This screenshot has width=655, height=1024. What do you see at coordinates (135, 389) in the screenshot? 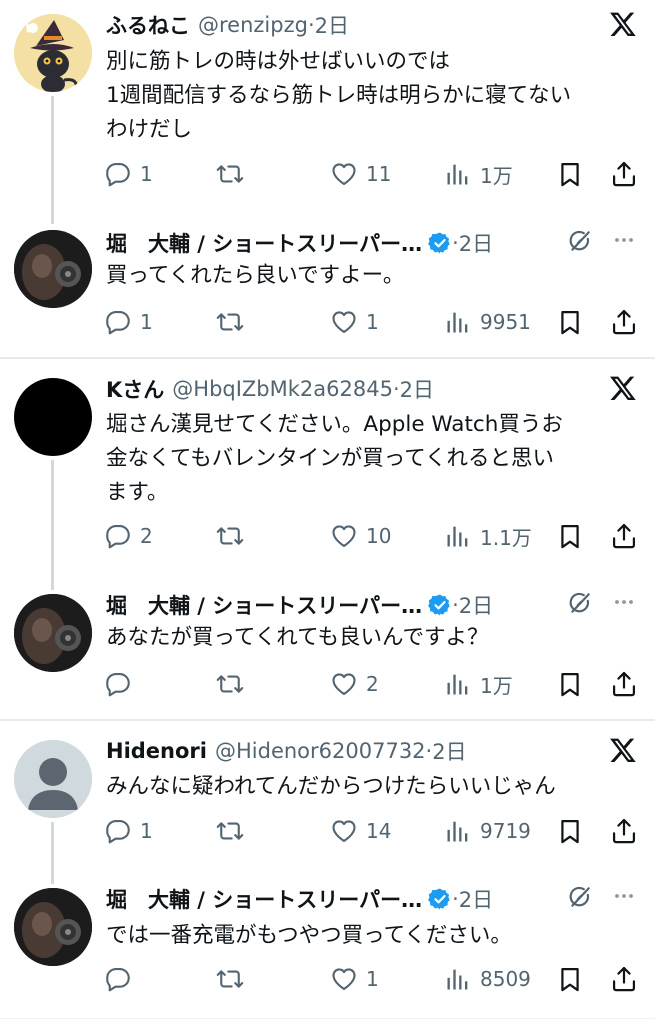
I see `display-name: Kさん` at bounding box center [135, 389].